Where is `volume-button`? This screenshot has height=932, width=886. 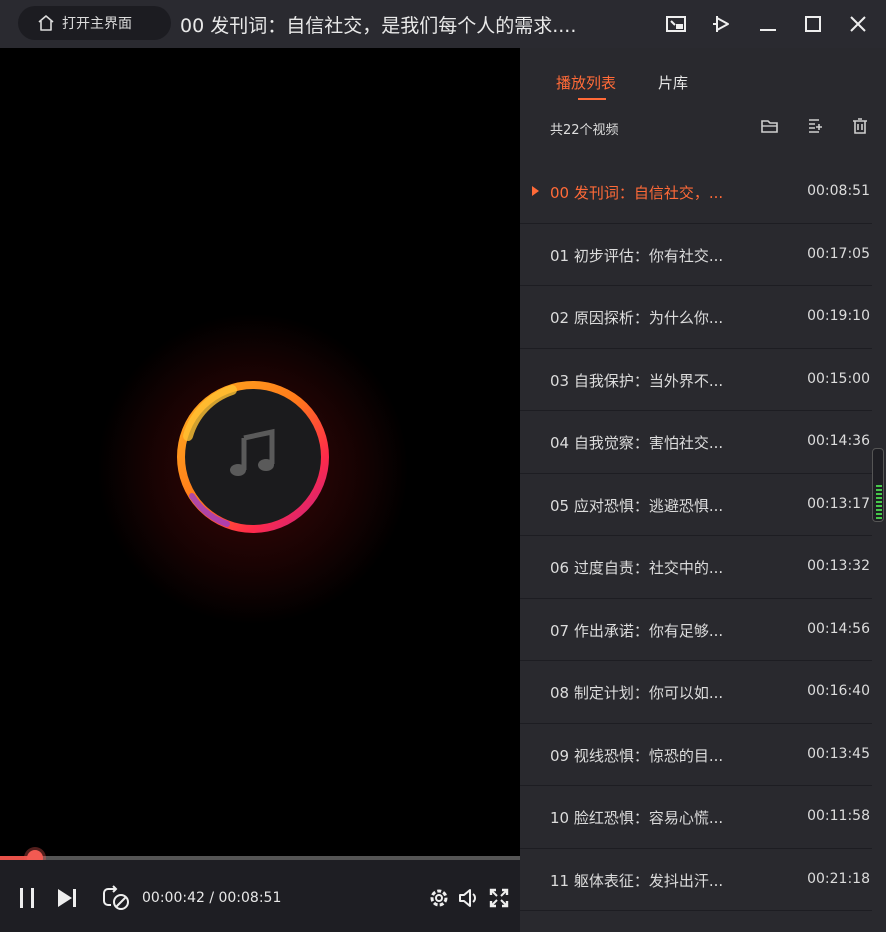
volume-button is located at coordinates (469, 898).